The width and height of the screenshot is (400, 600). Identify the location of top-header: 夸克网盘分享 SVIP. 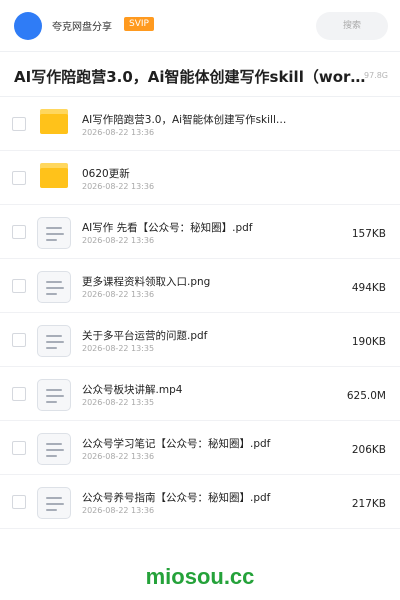
(200, 26).